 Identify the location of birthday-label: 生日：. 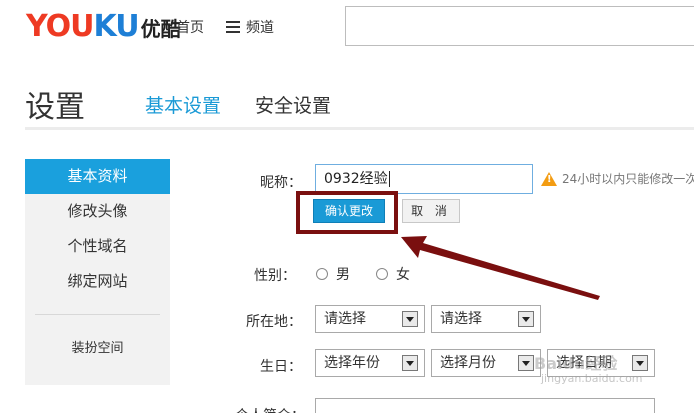
(281, 367).